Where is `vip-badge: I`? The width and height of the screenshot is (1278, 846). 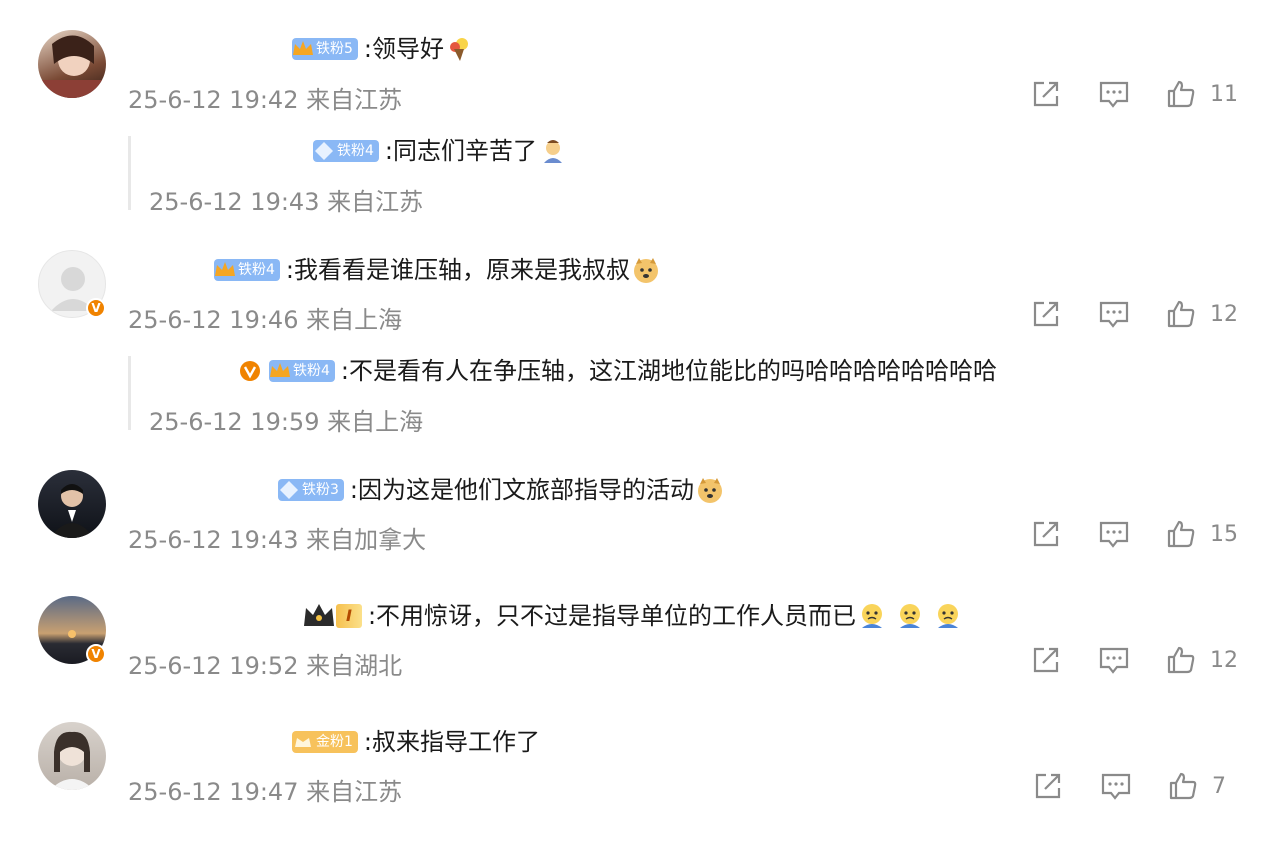 vip-badge: I is located at coordinates (332, 616).